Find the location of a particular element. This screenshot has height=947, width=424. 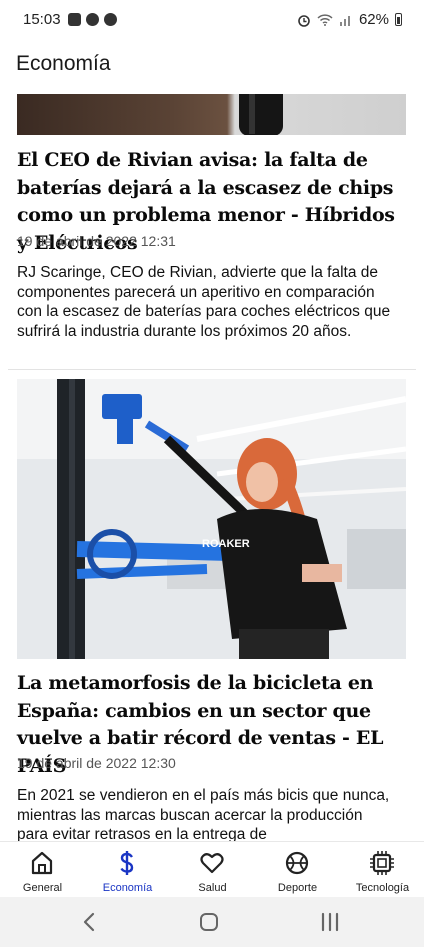

nav-general: General is located at coordinates (42, 870).